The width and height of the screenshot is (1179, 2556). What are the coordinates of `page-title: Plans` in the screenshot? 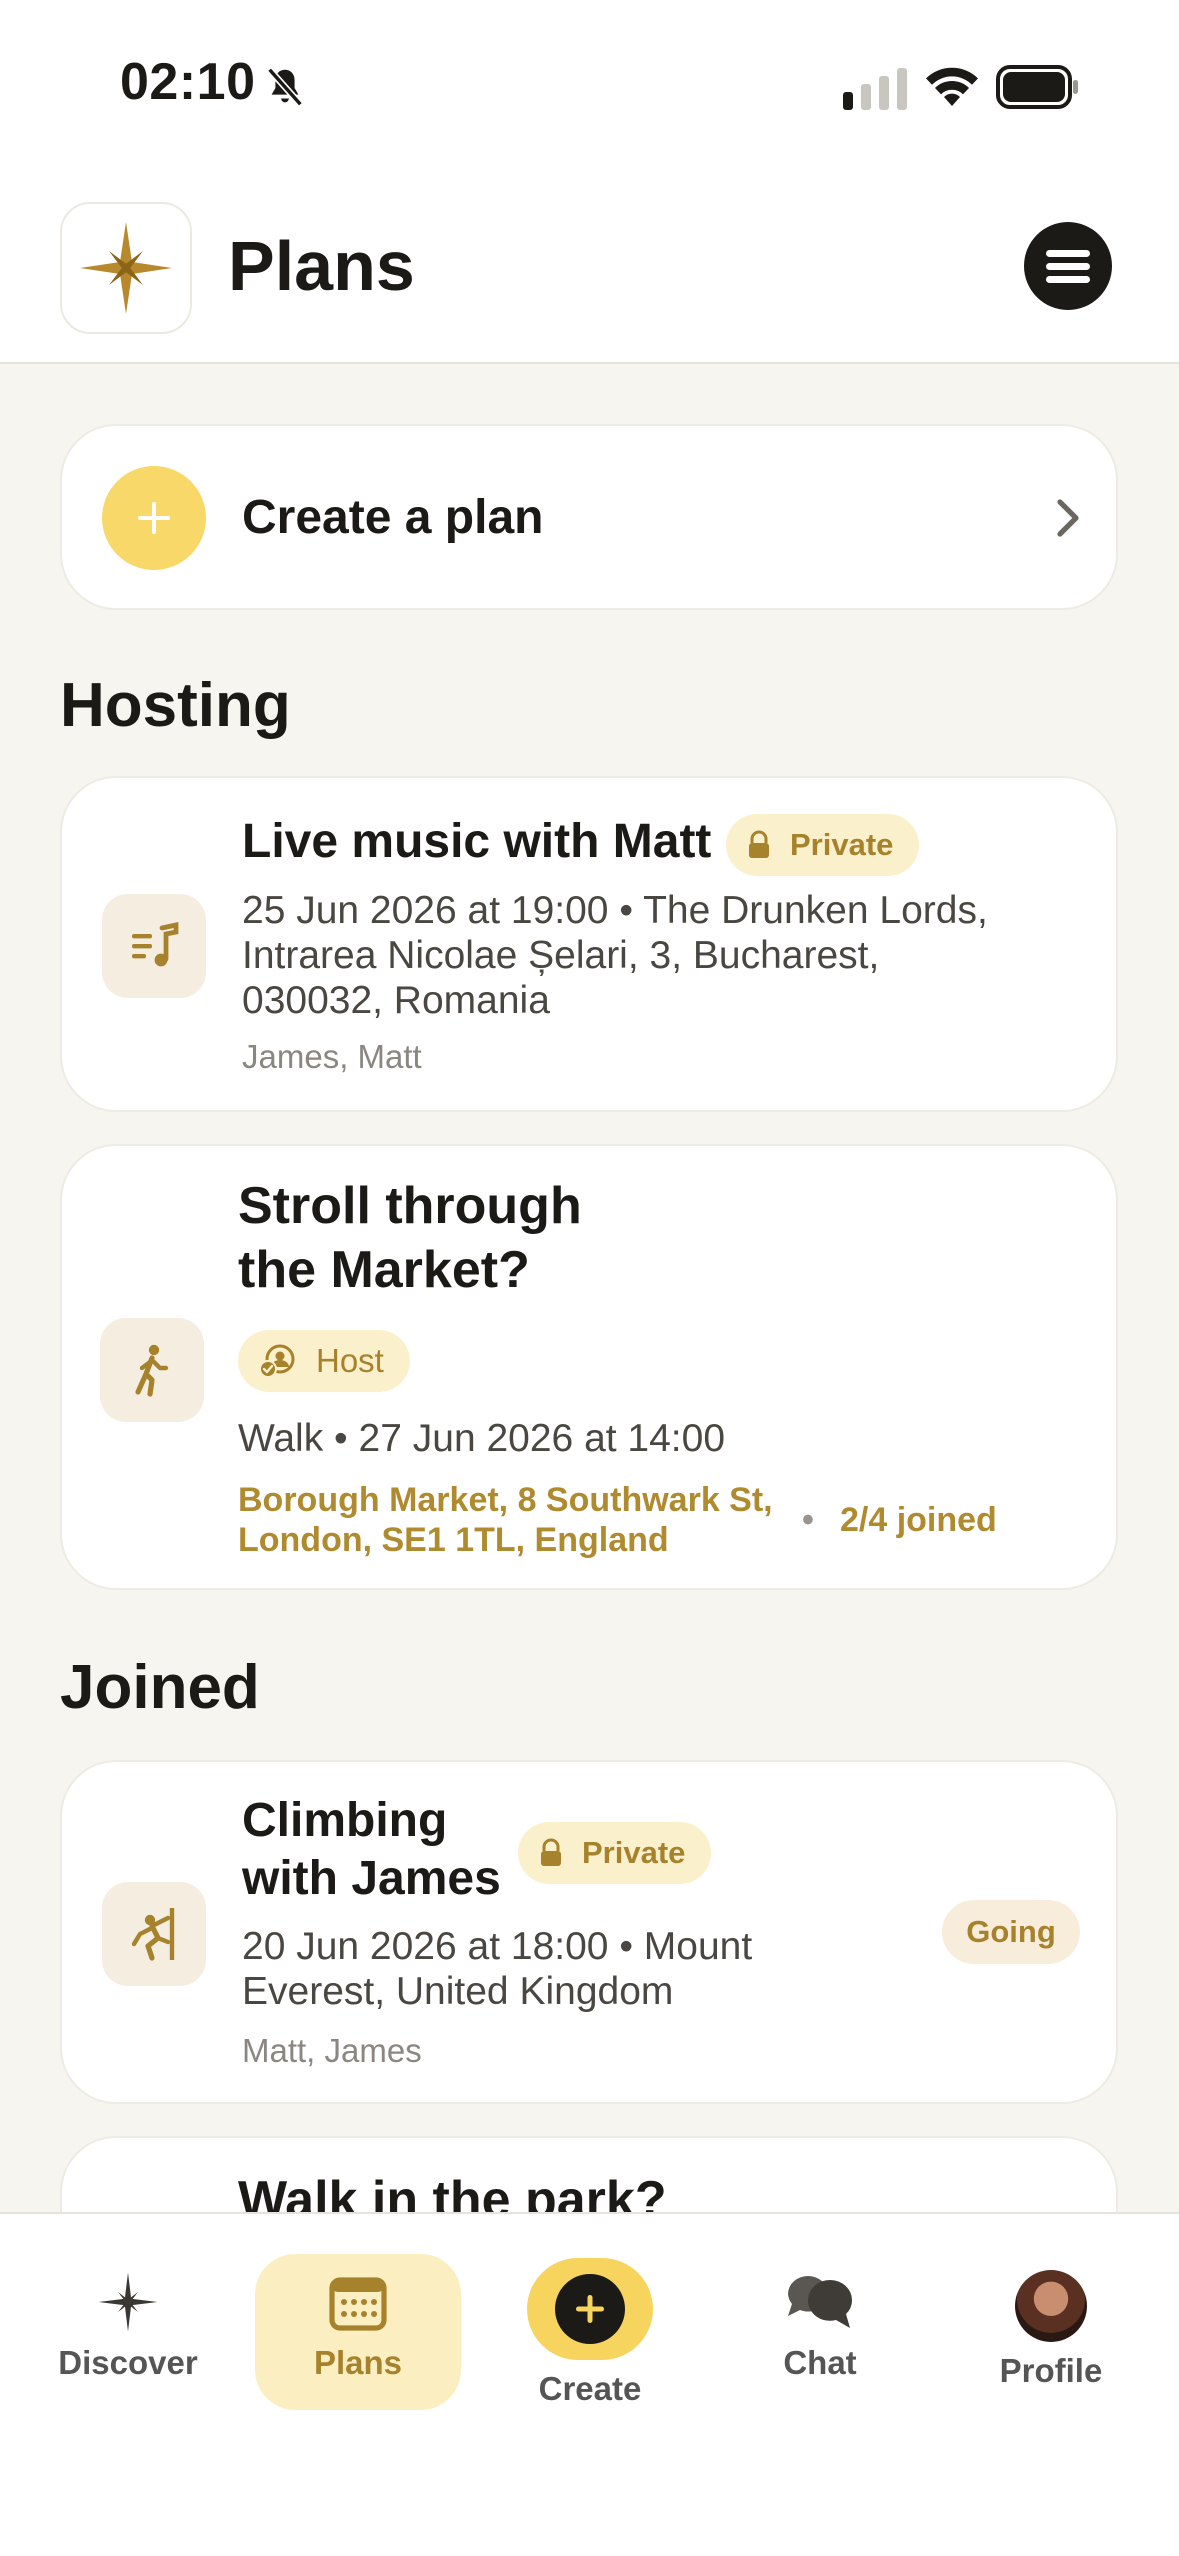 It's located at (321, 266).